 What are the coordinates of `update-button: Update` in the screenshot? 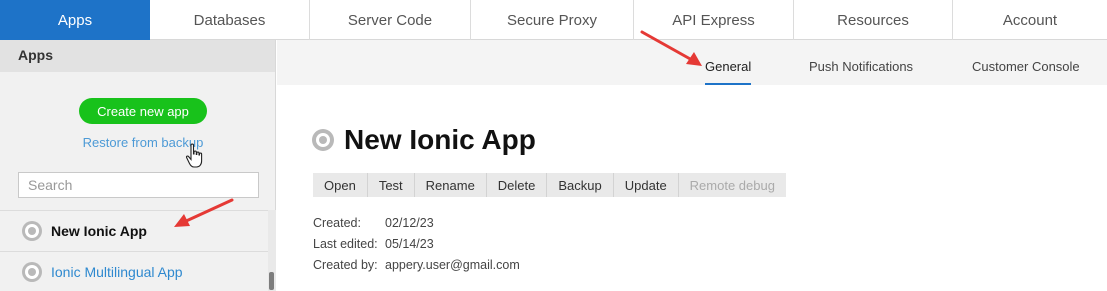 It's located at (646, 185).